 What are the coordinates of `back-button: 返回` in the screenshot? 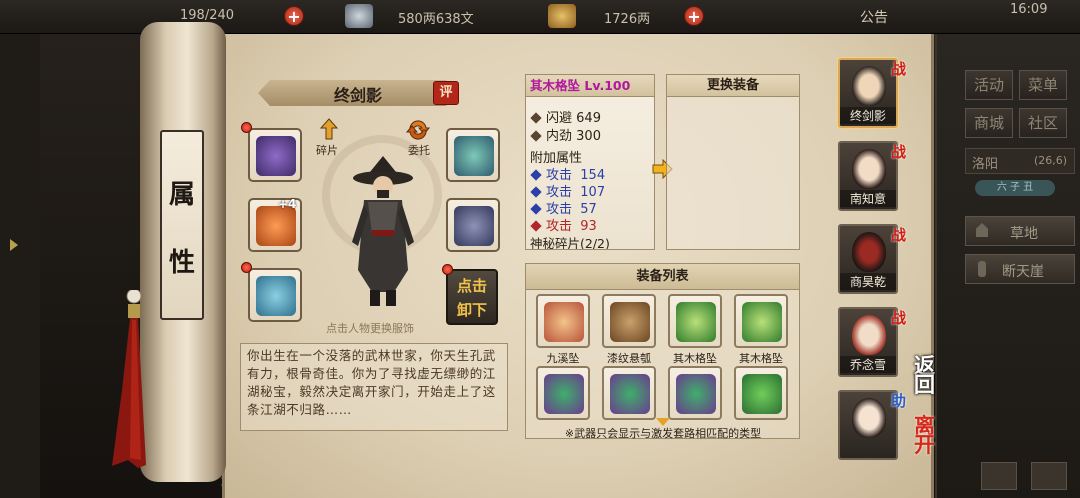 It's located at (926, 375).